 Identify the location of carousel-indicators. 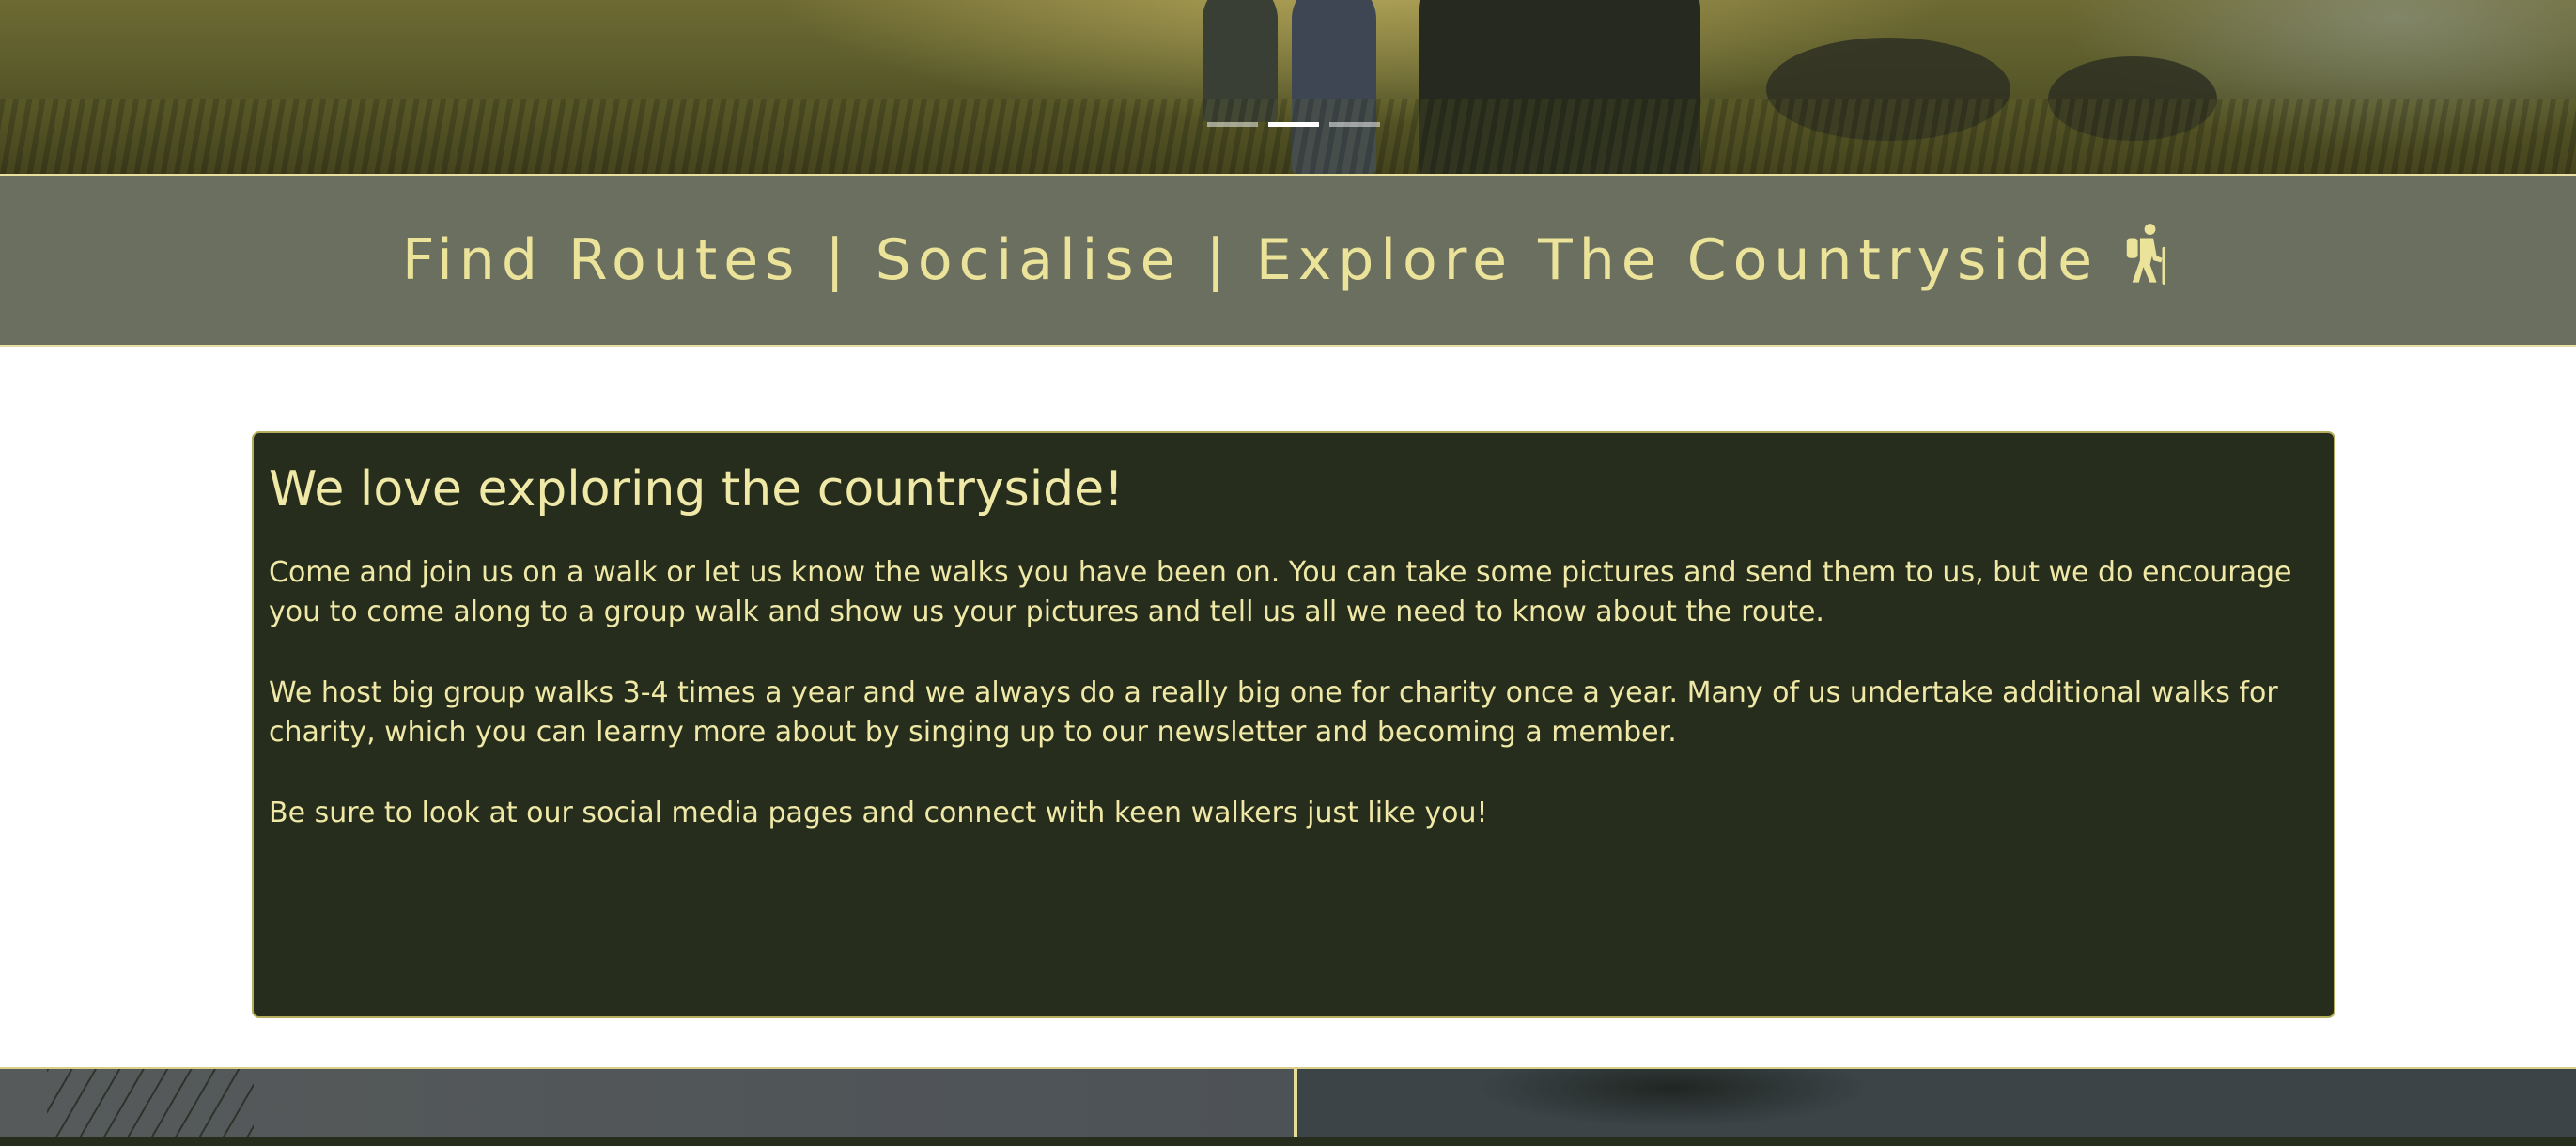
(1293, 124).